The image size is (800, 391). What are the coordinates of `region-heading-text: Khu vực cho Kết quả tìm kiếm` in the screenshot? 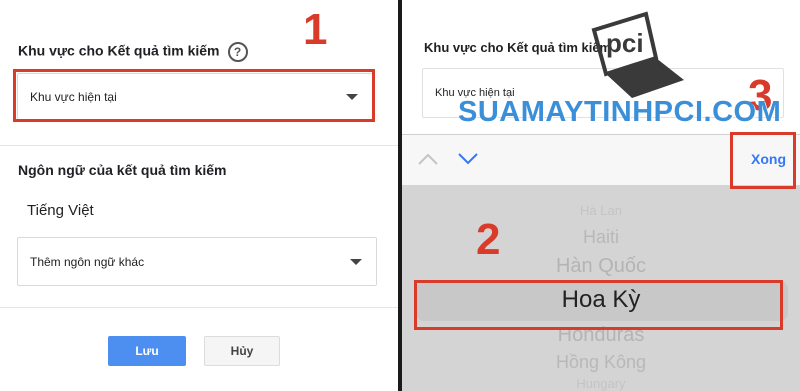 It's located at (119, 50).